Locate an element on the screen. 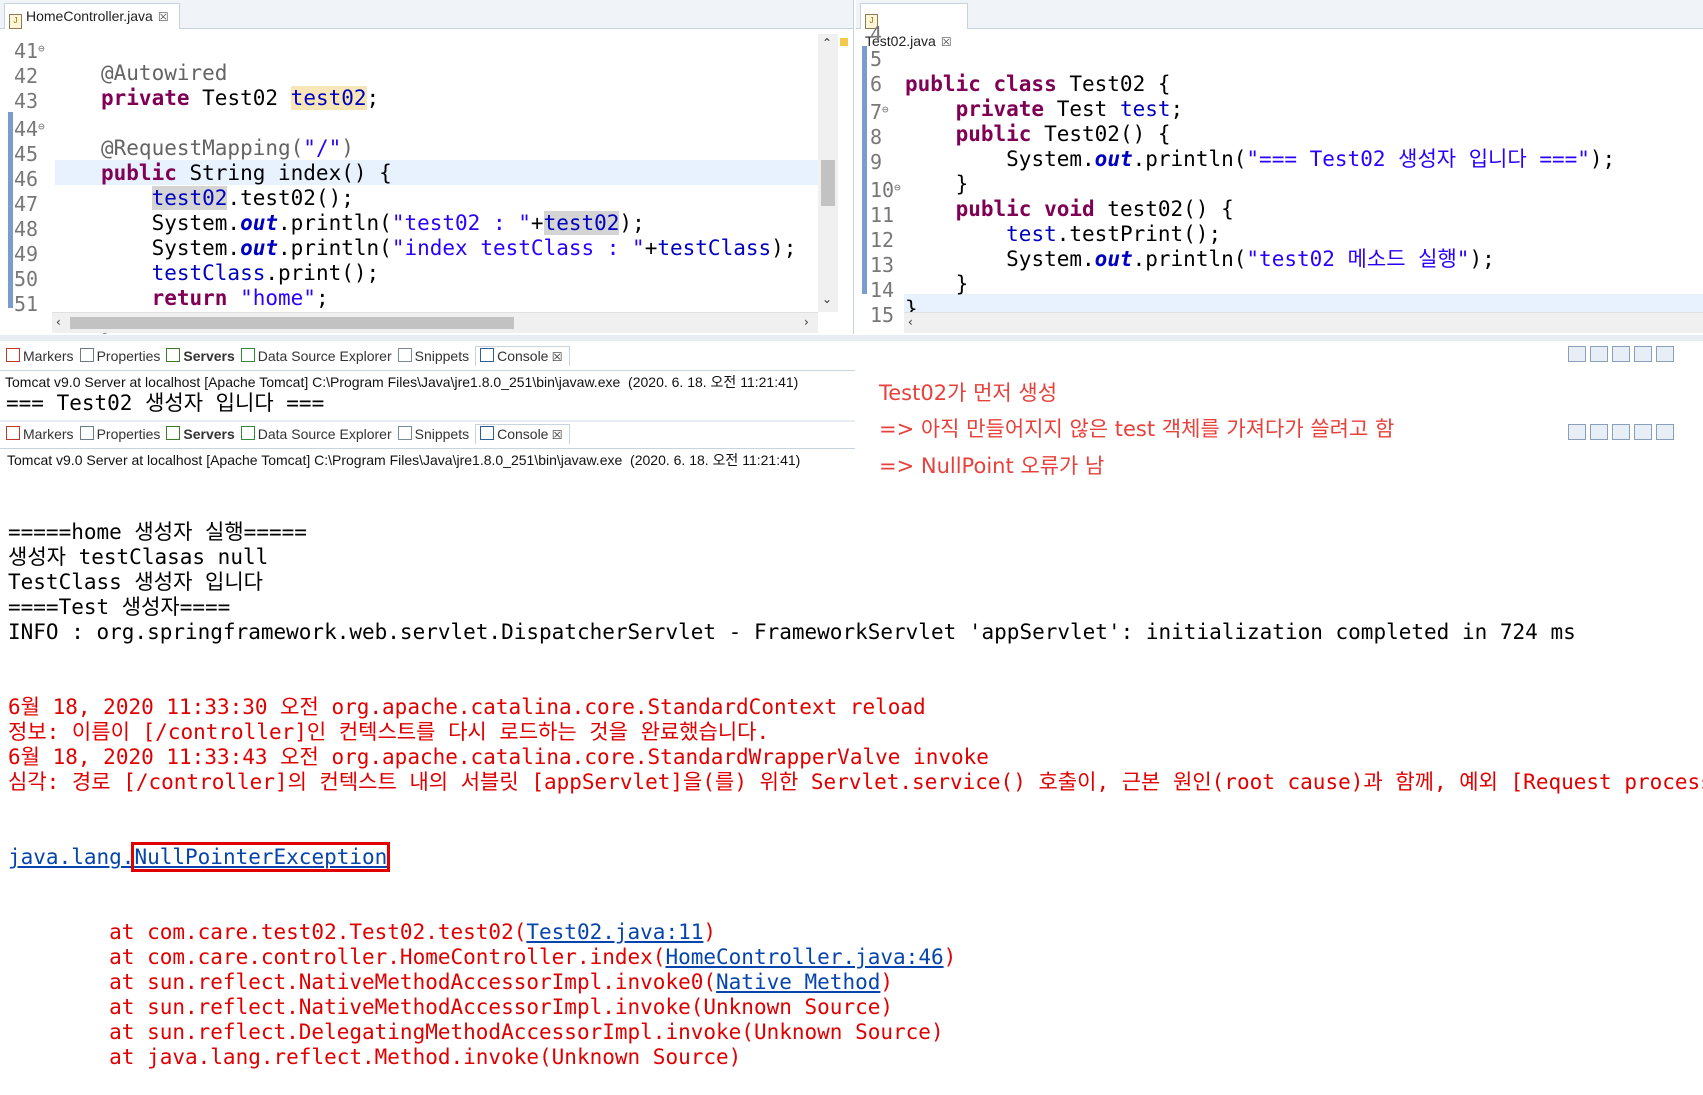 The image size is (1703, 1095). view-tab-label: Data Source Explorer is located at coordinates (324, 356).